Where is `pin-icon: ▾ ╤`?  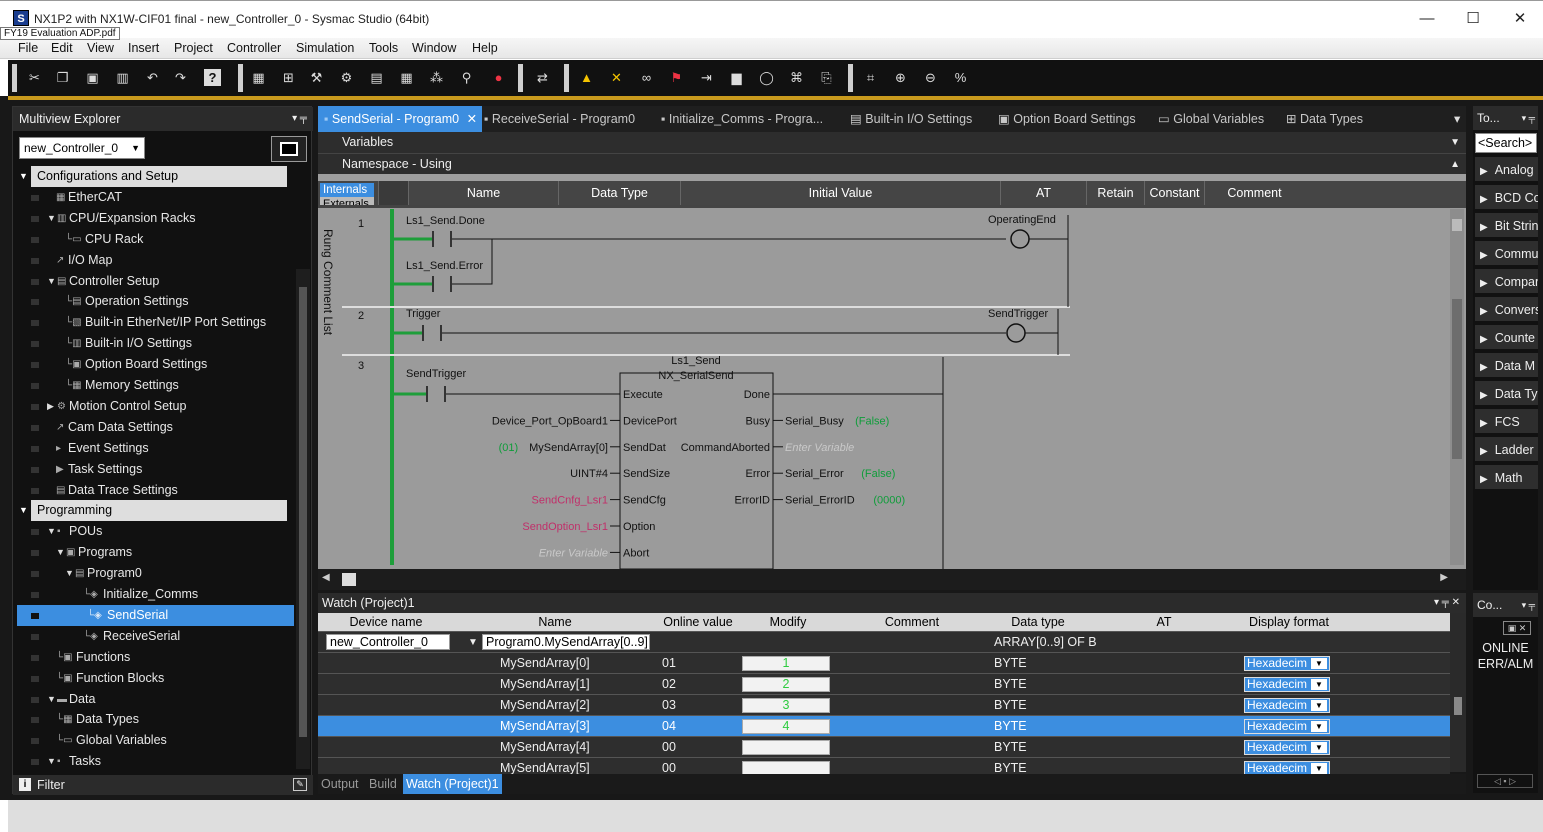 pin-icon: ▾ ╤ is located at coordinates (1528, 605).